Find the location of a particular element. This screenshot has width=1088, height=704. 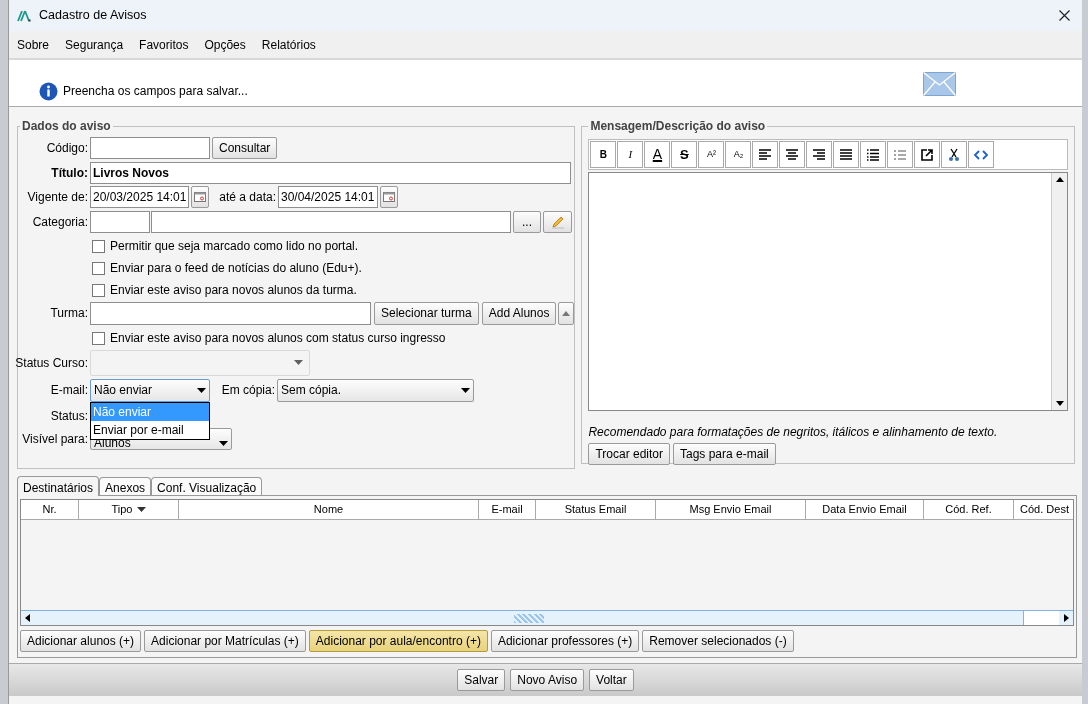

field-label: Status: is located at coordinates (69, 416).